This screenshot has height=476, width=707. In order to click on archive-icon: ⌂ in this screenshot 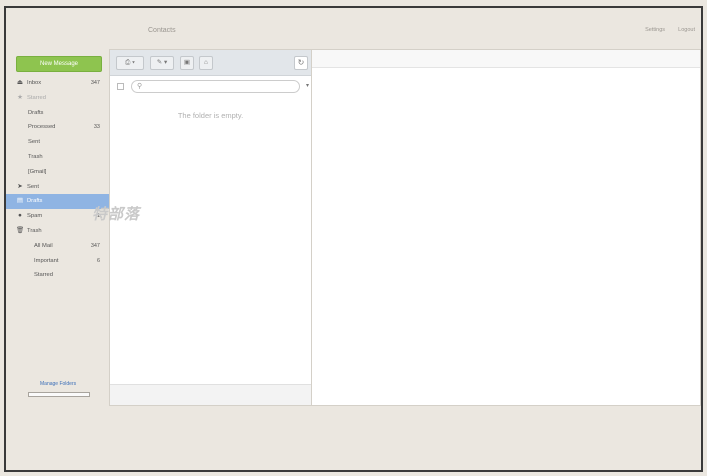, I will do `click(206, 62)`.